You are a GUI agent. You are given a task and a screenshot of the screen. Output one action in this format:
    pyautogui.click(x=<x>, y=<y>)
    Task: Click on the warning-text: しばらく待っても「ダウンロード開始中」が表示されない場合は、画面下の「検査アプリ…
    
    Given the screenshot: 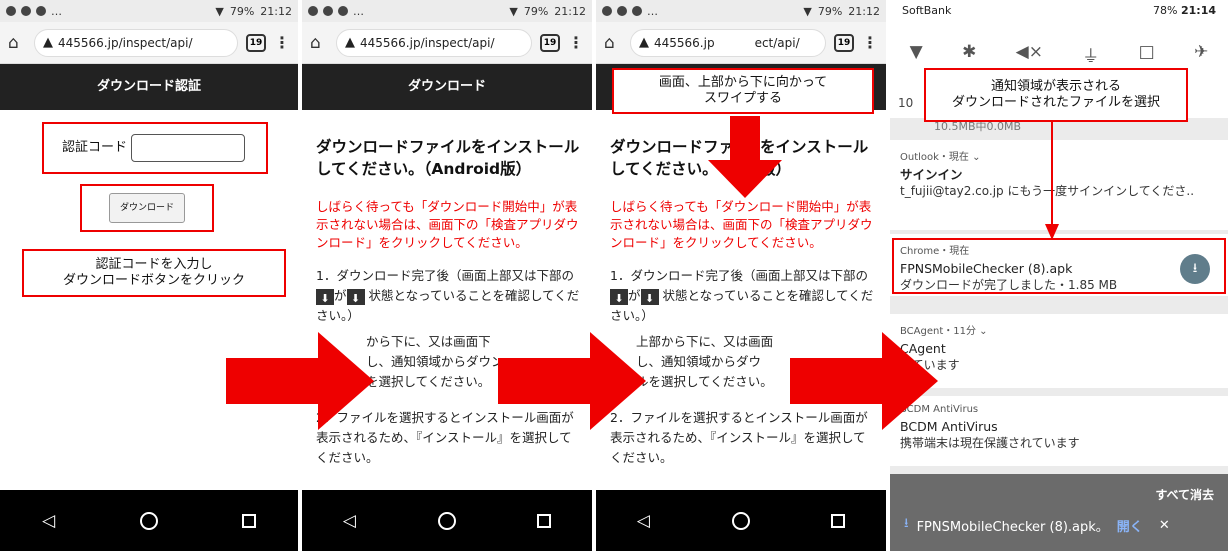 What is the action you would take?
    pyautogui.click(x=447, y=224)
    